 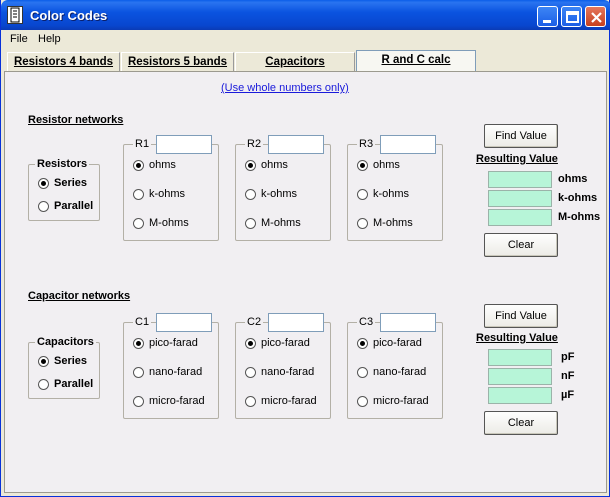 I want to click on capacitor-result-uf, so click(x=520, y=395).